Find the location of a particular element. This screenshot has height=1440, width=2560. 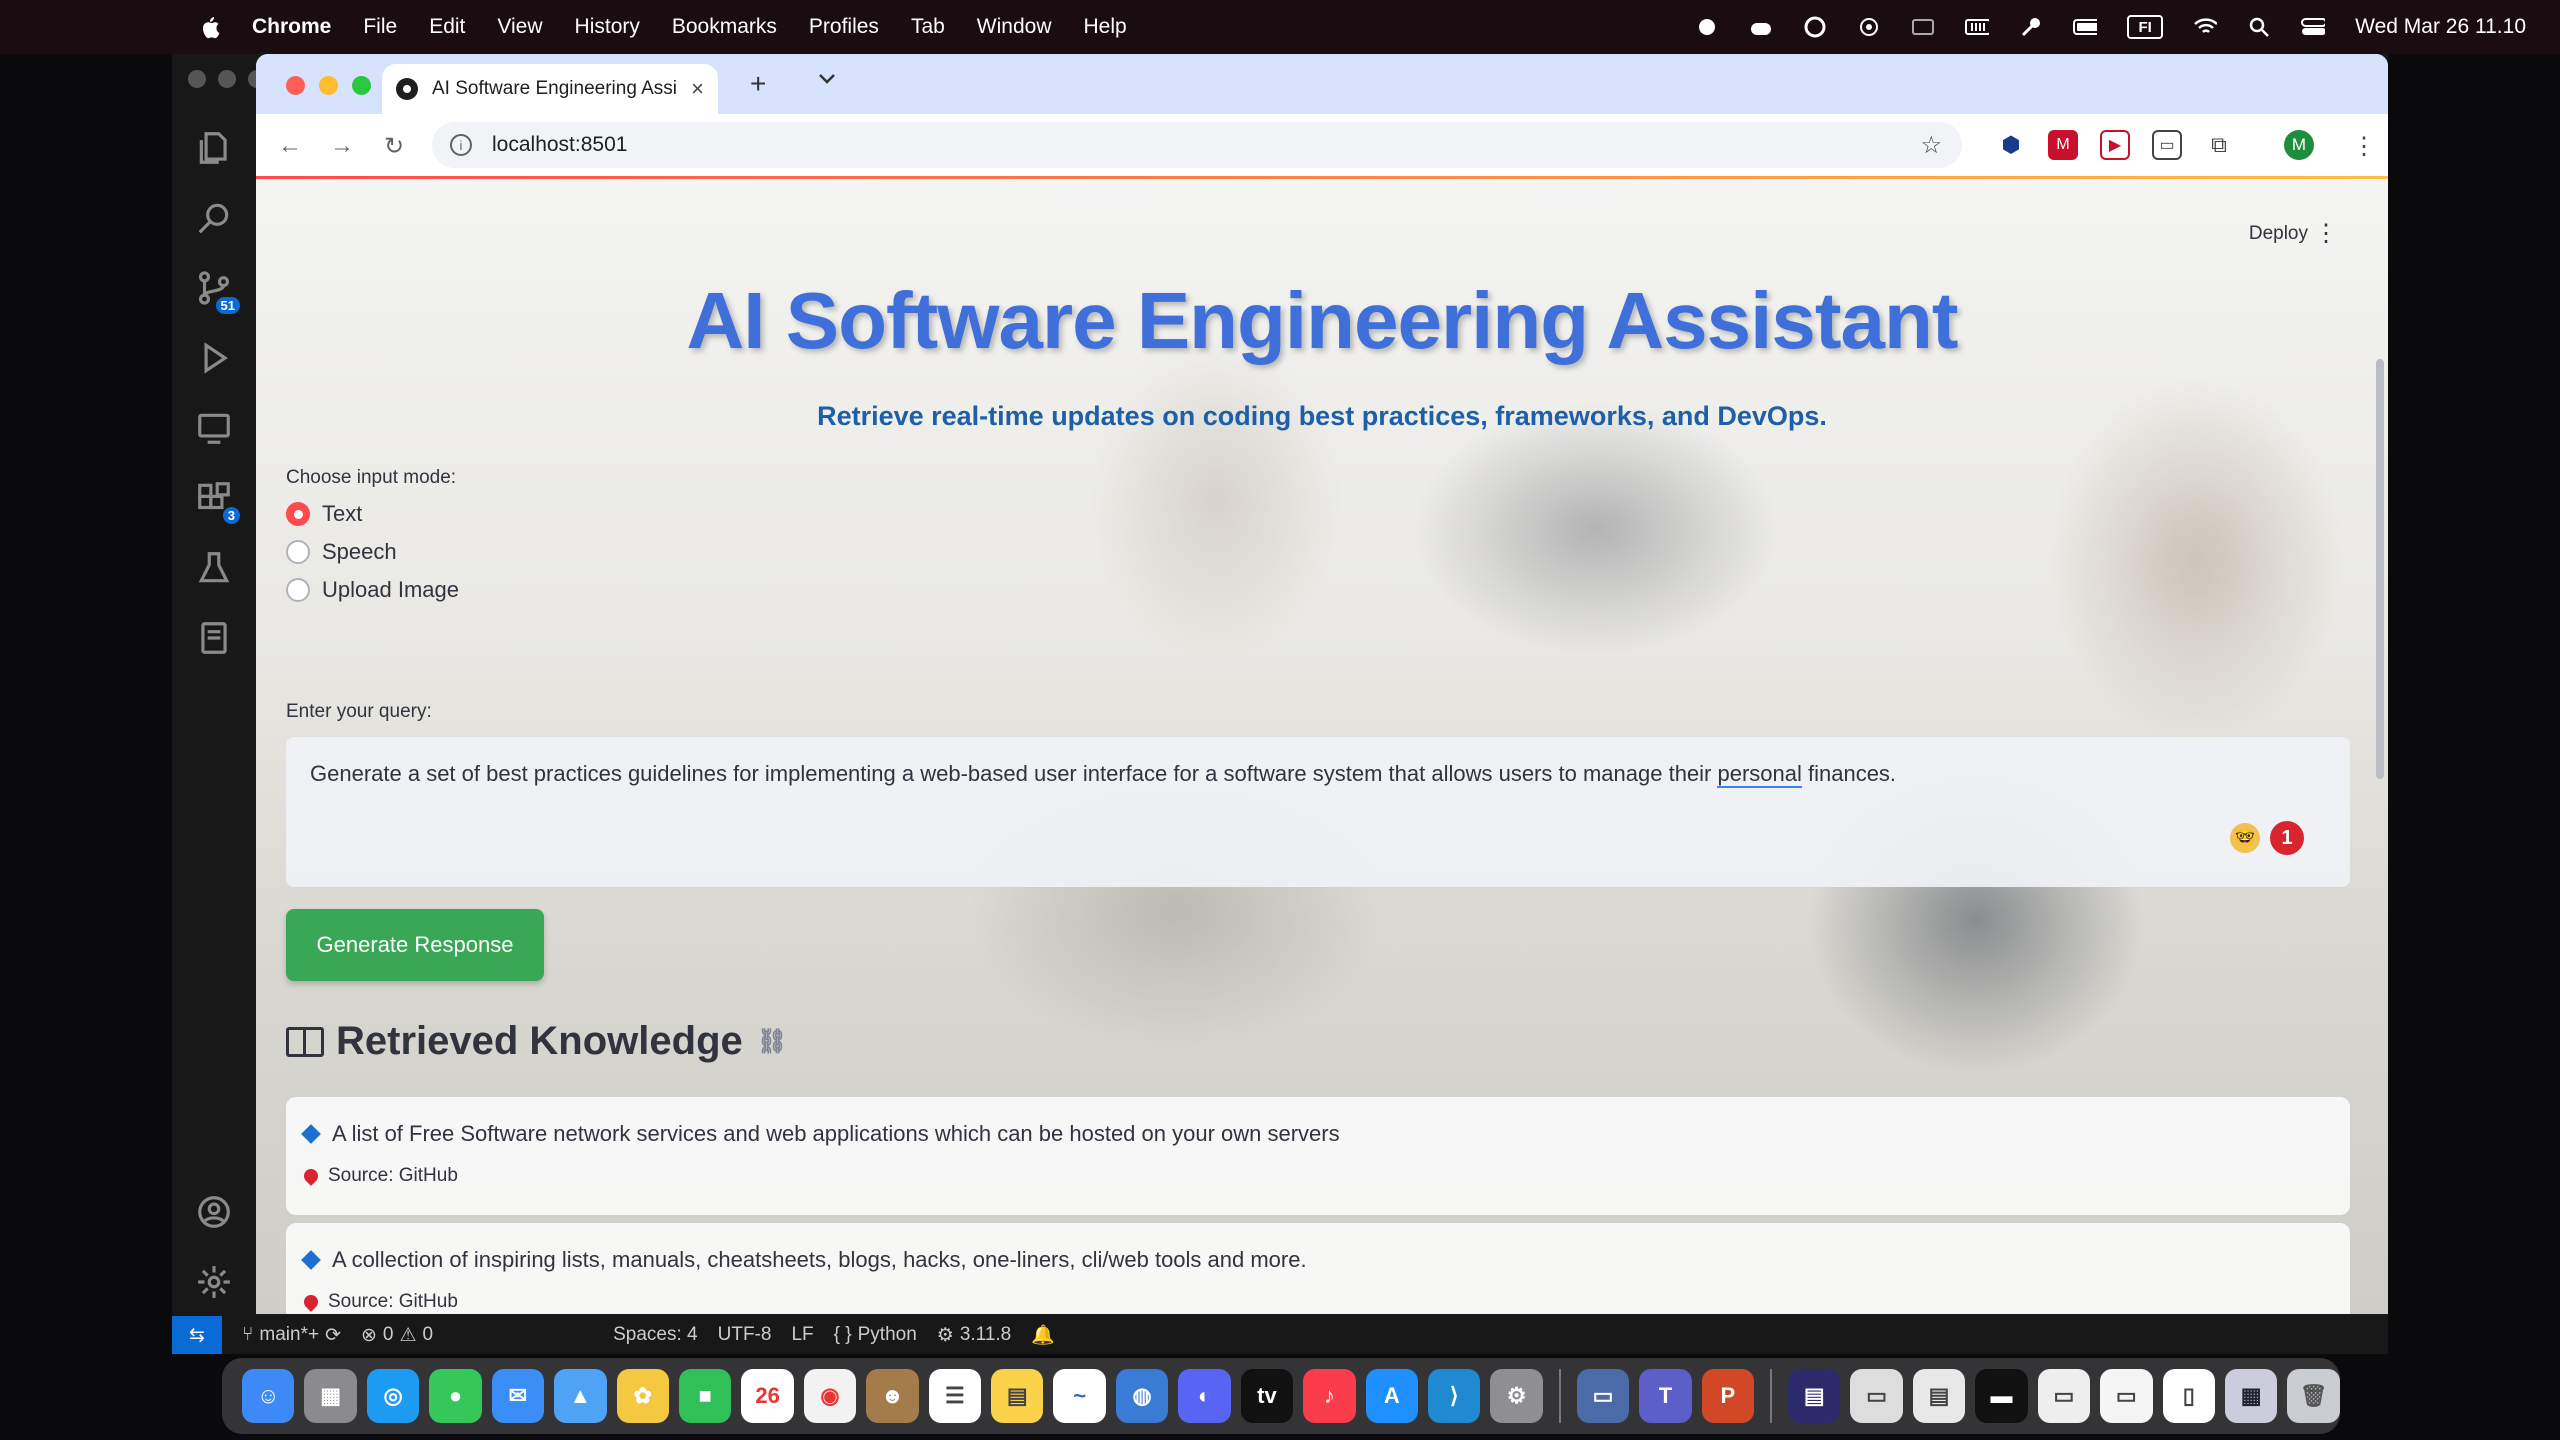

keyboard-icon: FI is located at coordinates (2145, 27).